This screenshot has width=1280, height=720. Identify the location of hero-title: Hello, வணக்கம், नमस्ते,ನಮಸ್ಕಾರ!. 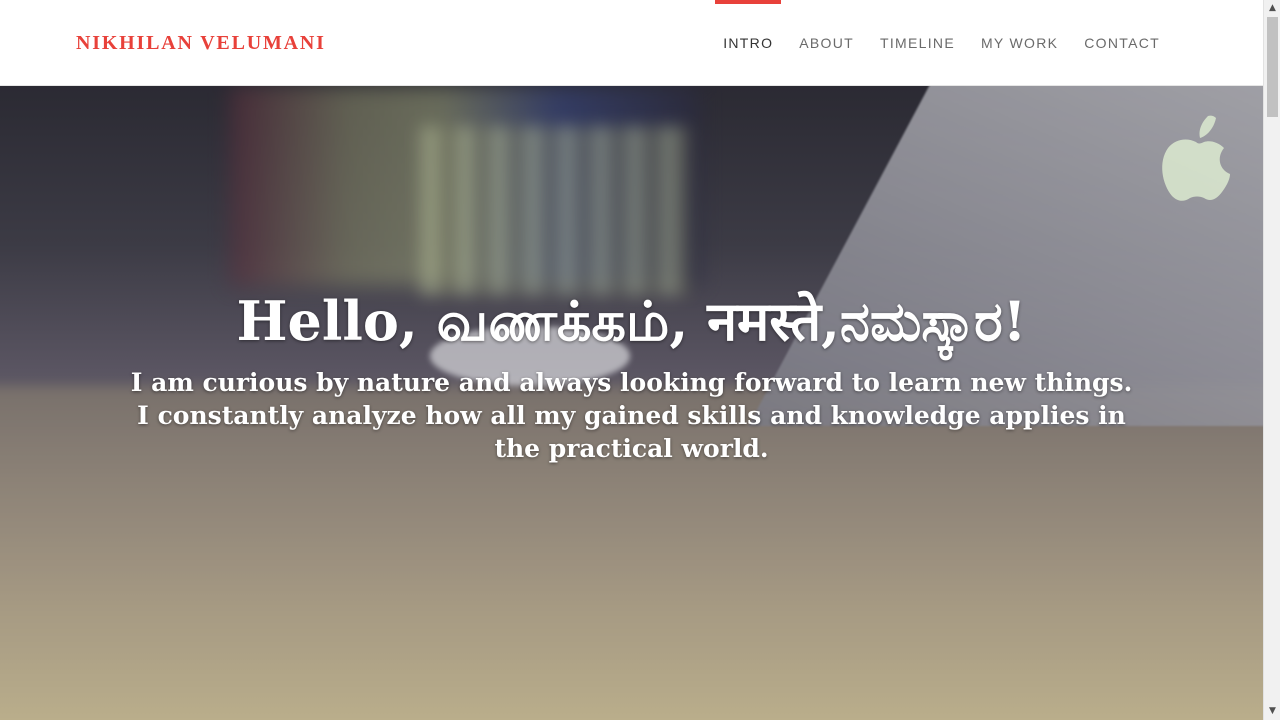
(631, 321).